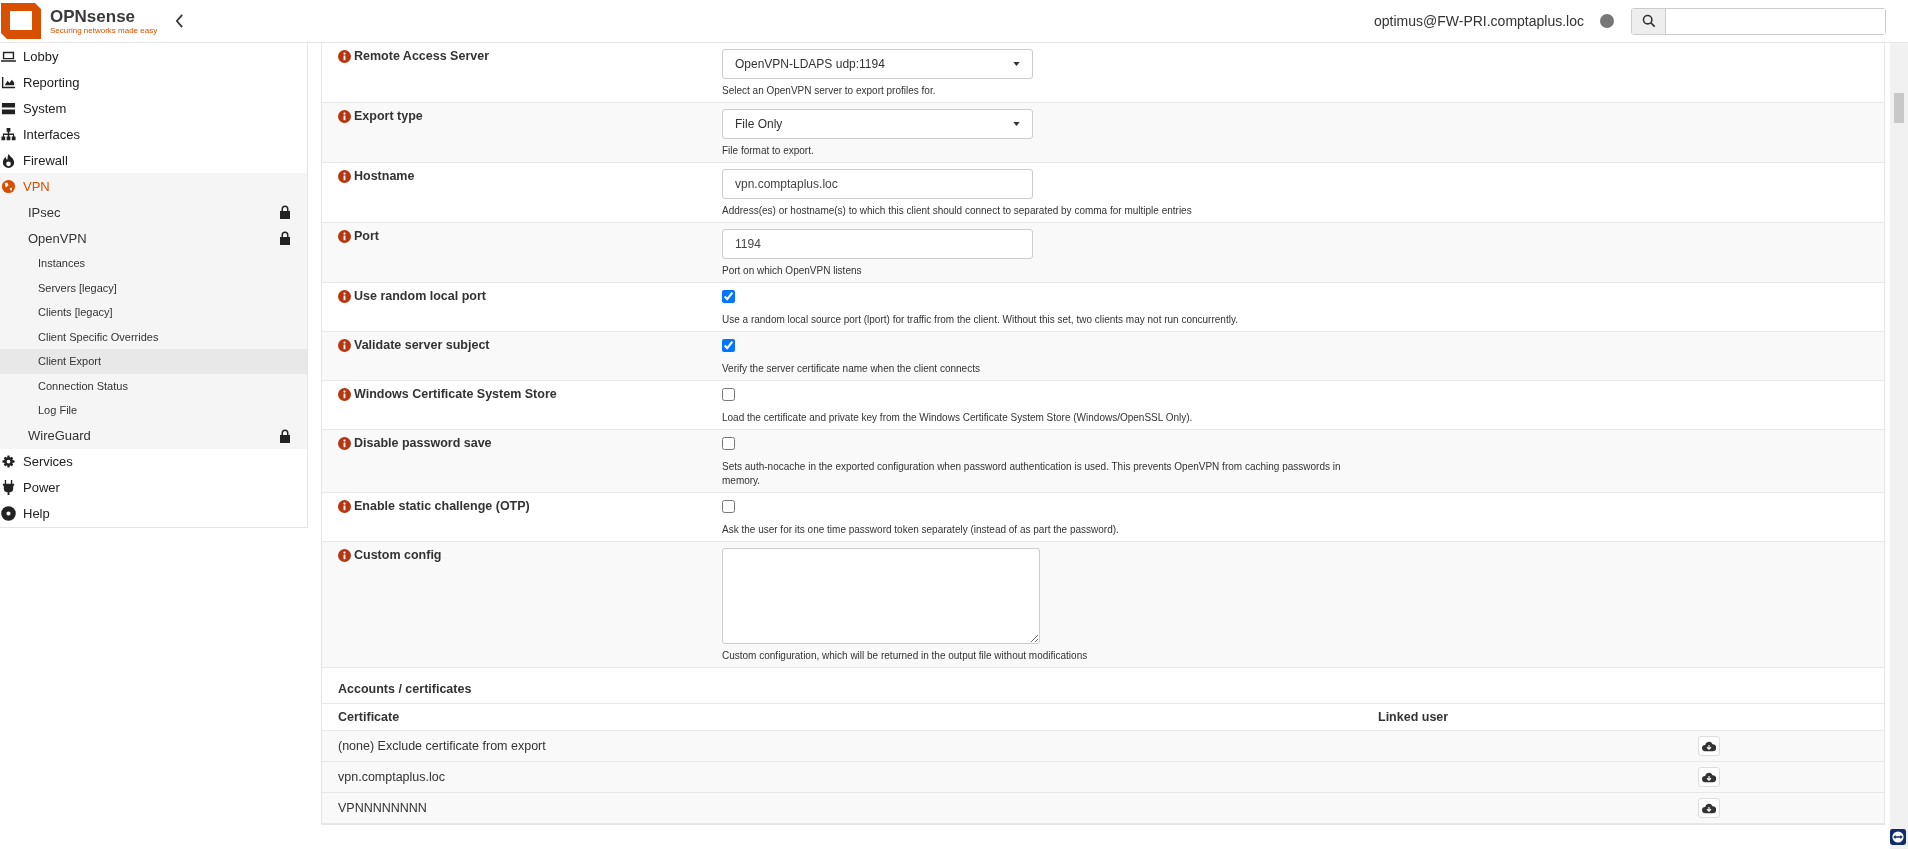 The image size is (1908, 849). I want to click on nav-item: System, so click(153, 108).